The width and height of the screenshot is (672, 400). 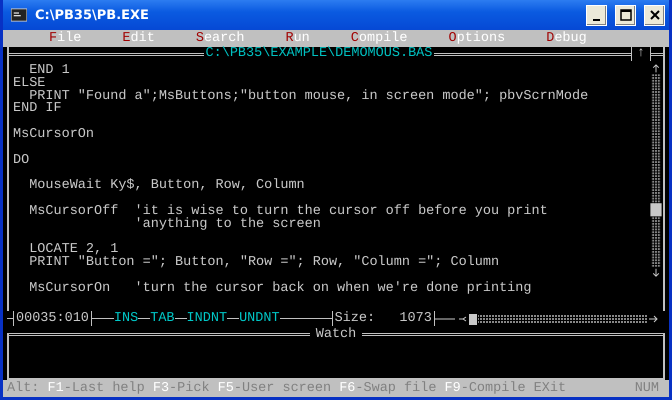 I want to click on menu-item: Edit, so click(x=138, y=38).